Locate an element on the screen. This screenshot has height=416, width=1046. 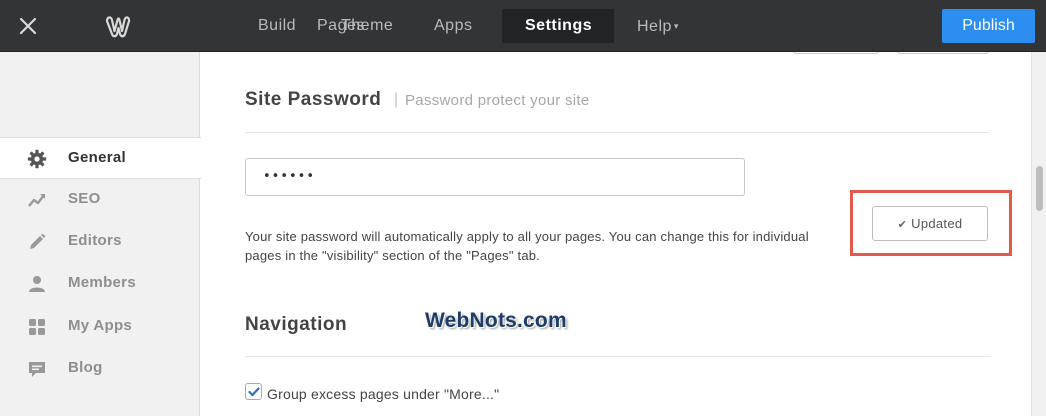
watermark: WebNots.com is located at coordinates (496, 320).